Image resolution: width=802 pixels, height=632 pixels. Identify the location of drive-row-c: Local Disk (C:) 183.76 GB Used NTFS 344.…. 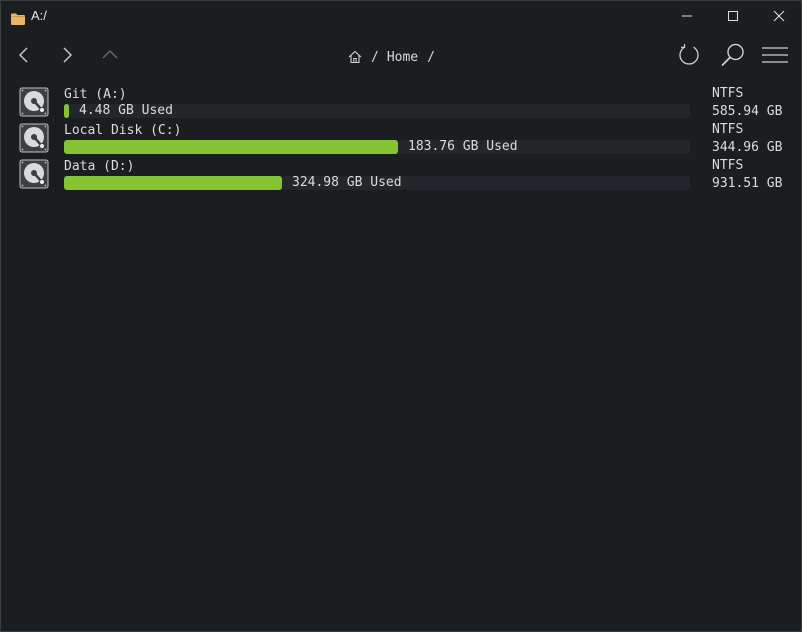
(401, 135).